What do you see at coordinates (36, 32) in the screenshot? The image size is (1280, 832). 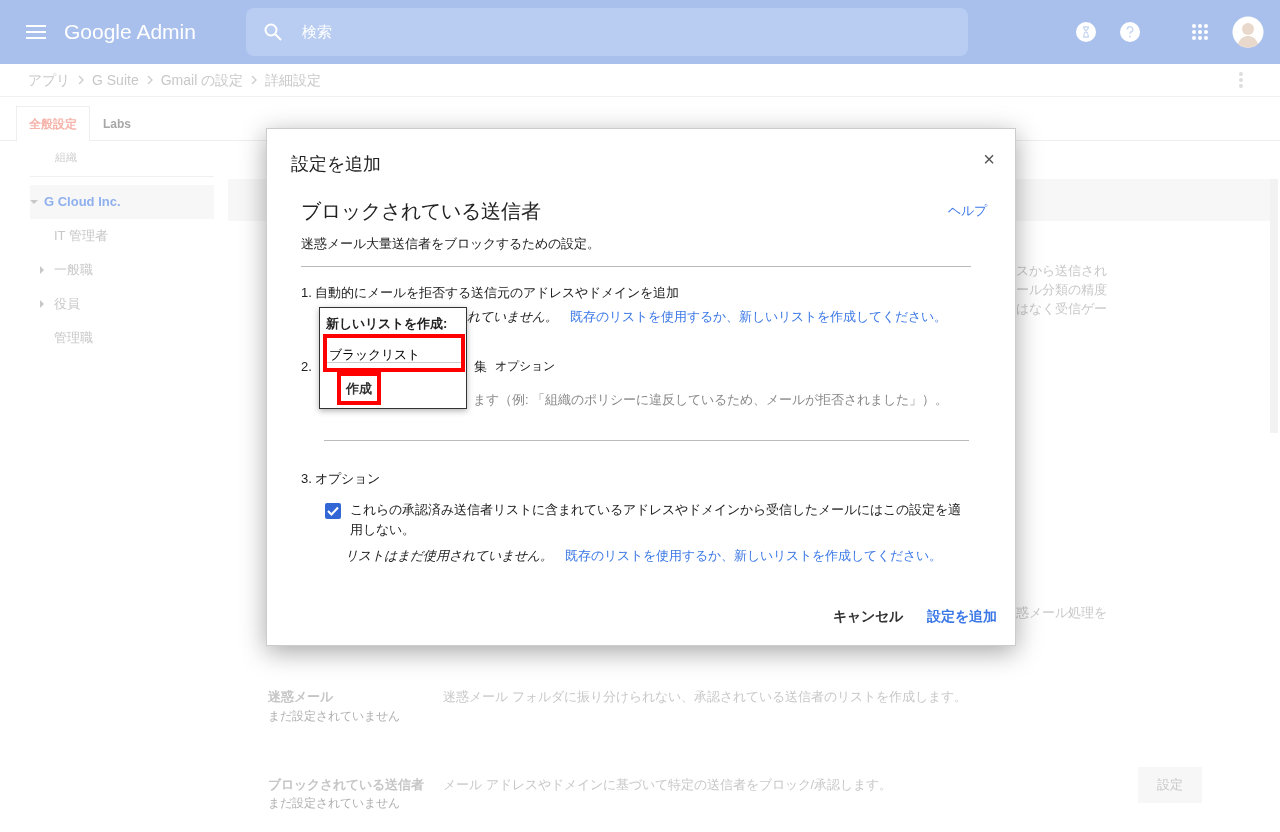 I see `menu-icon` at bounding box center [36, 32].